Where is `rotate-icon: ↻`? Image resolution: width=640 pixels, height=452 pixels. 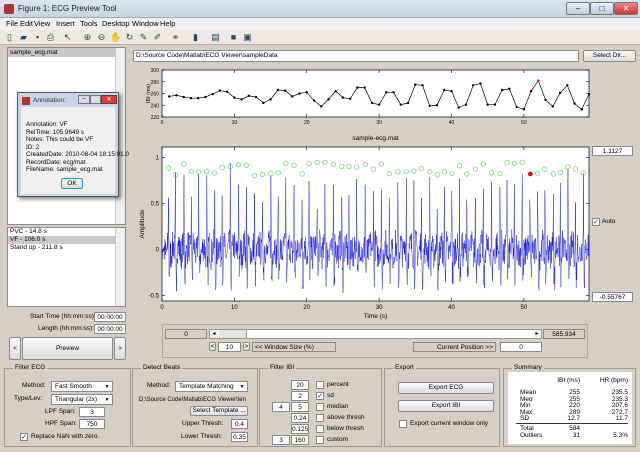
rotate-icon: ↻ is located at coordinates (129, 37).